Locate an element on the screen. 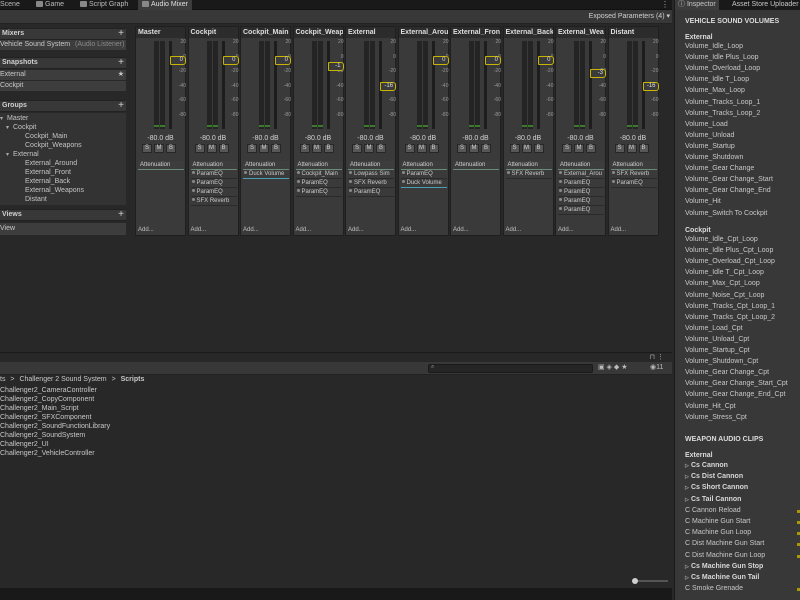 Image resolution: width=800 pixels, height=600 pixels. file-item: Challenger2_CopyComponent is located at coordinates (47, 399).